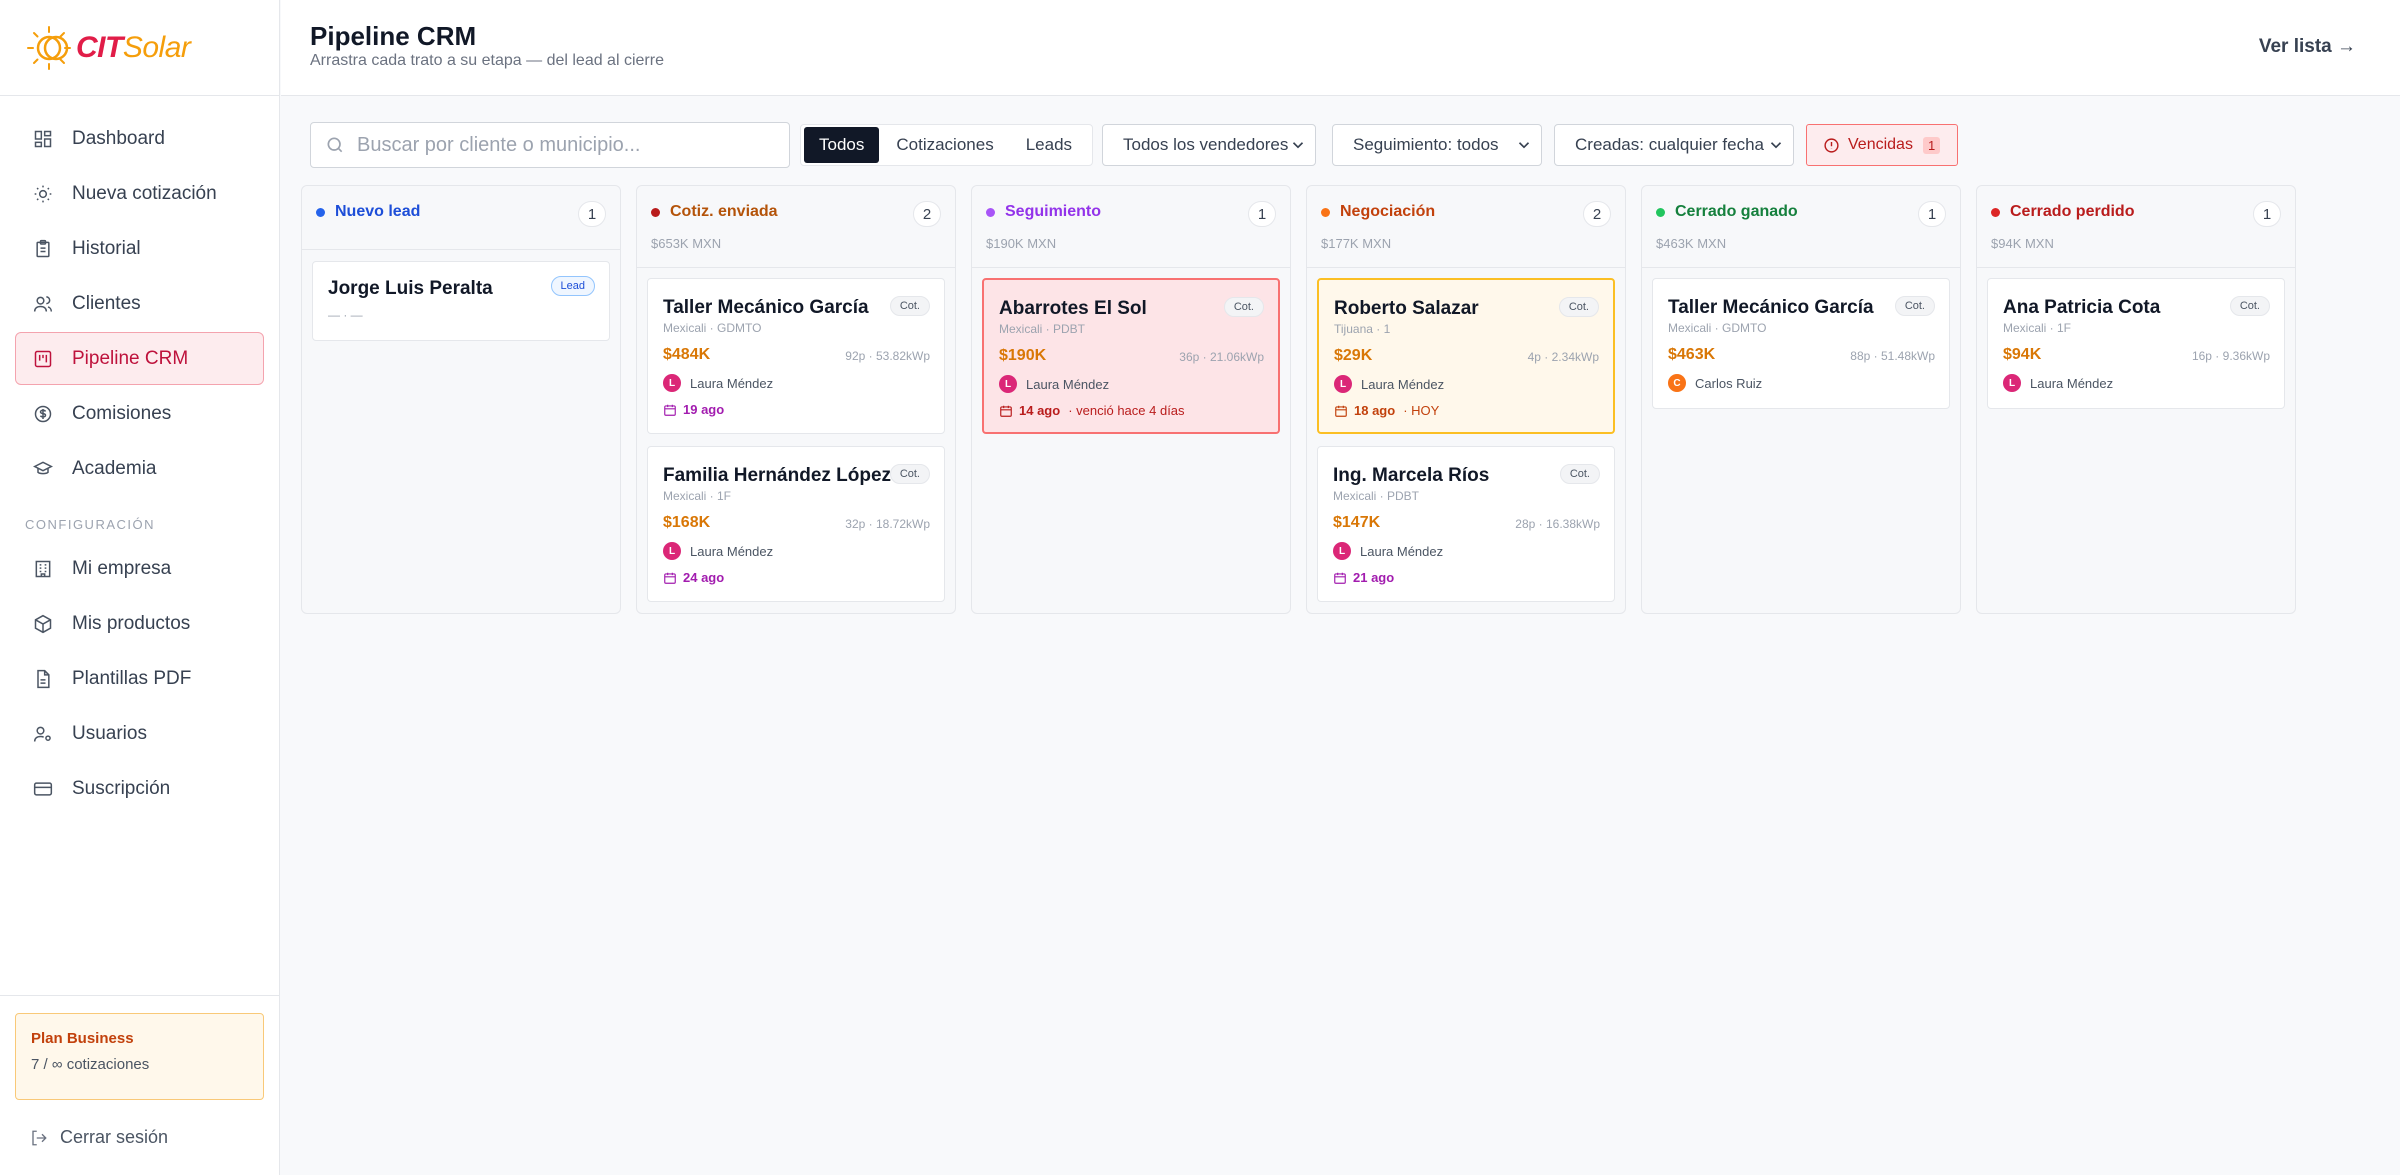 The image size is (2400, 1175). I want to click on sidebar-item-mis-productos: Mis productos, so click(139, 623).